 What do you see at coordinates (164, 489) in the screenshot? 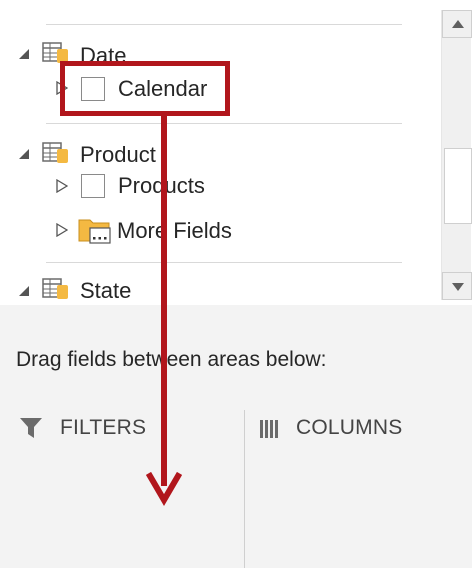
I see `drag-arrow-head-icon` at bounding box center [164, 489].